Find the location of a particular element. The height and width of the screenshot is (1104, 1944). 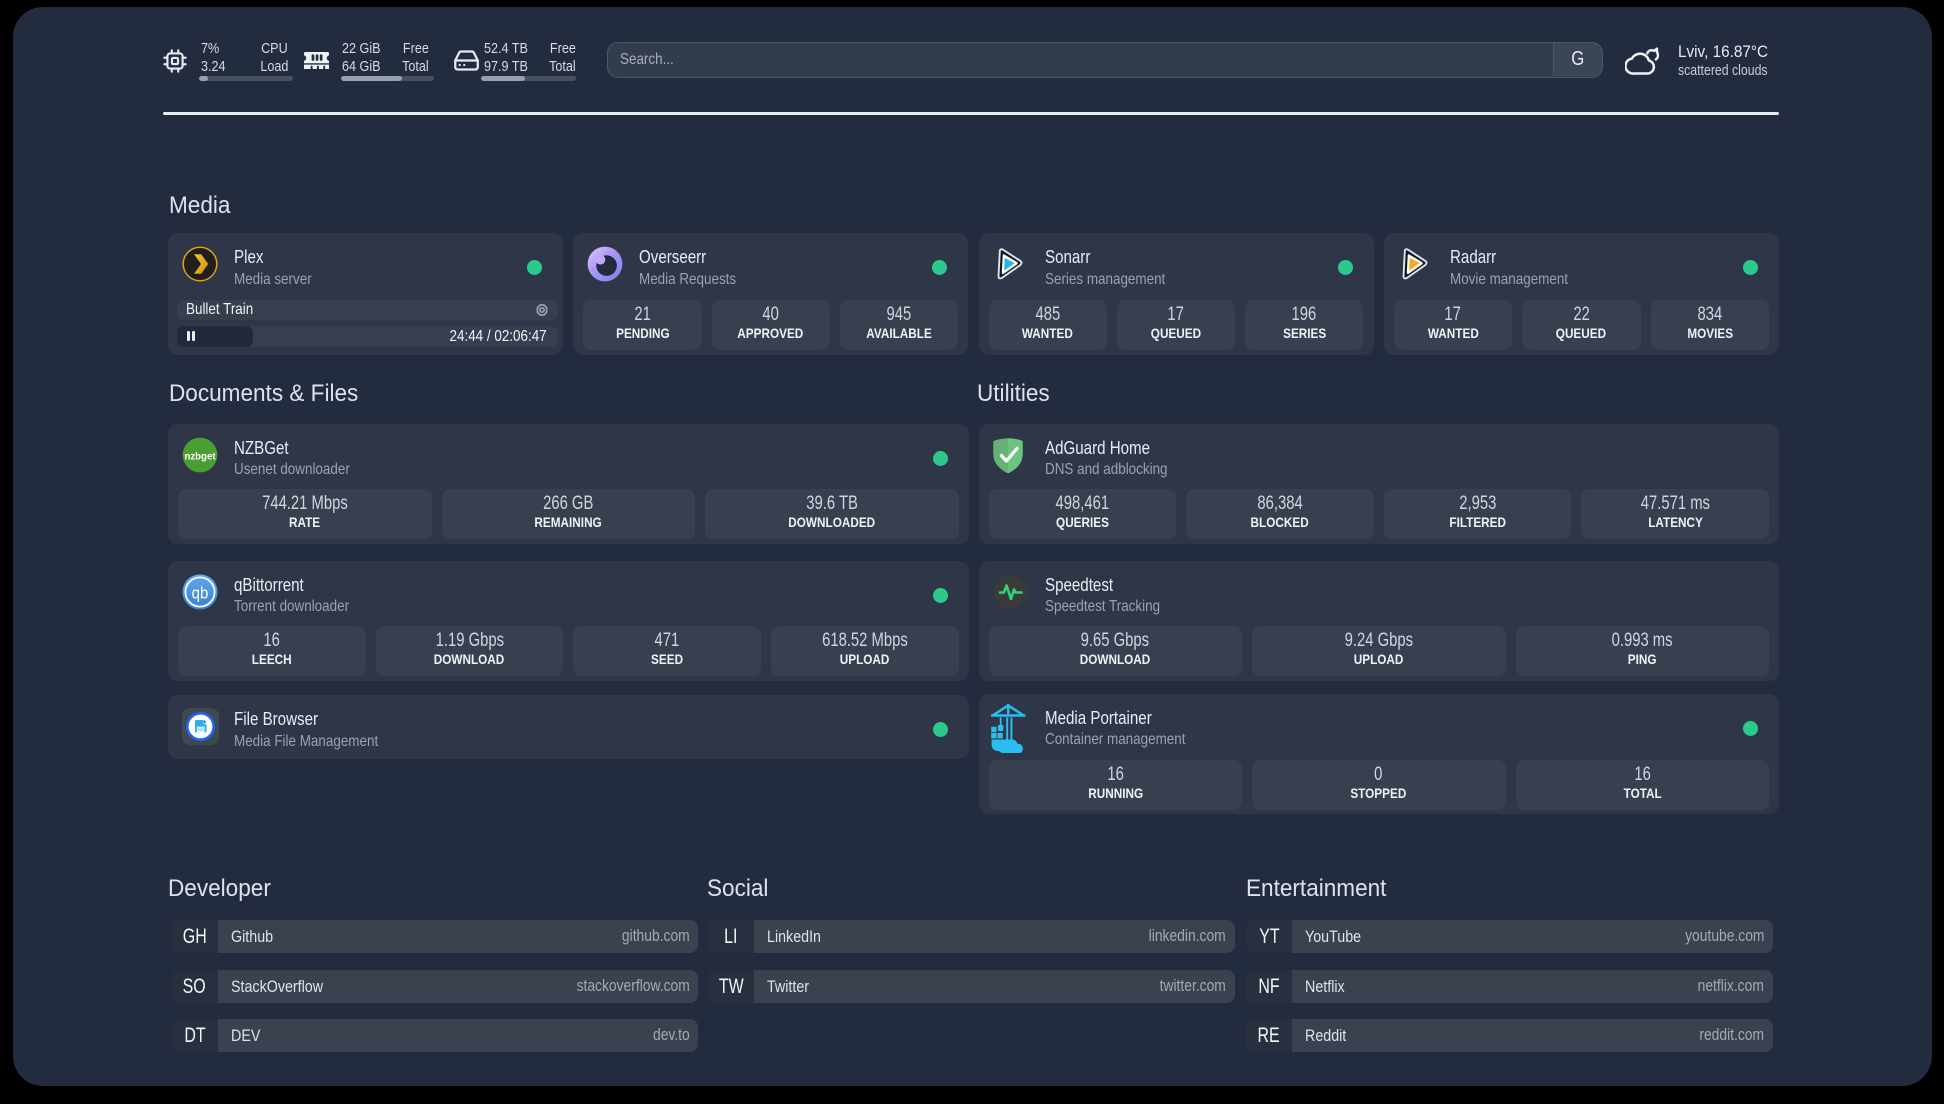

svg-text: nzbget is located at coordinates (200, 456).